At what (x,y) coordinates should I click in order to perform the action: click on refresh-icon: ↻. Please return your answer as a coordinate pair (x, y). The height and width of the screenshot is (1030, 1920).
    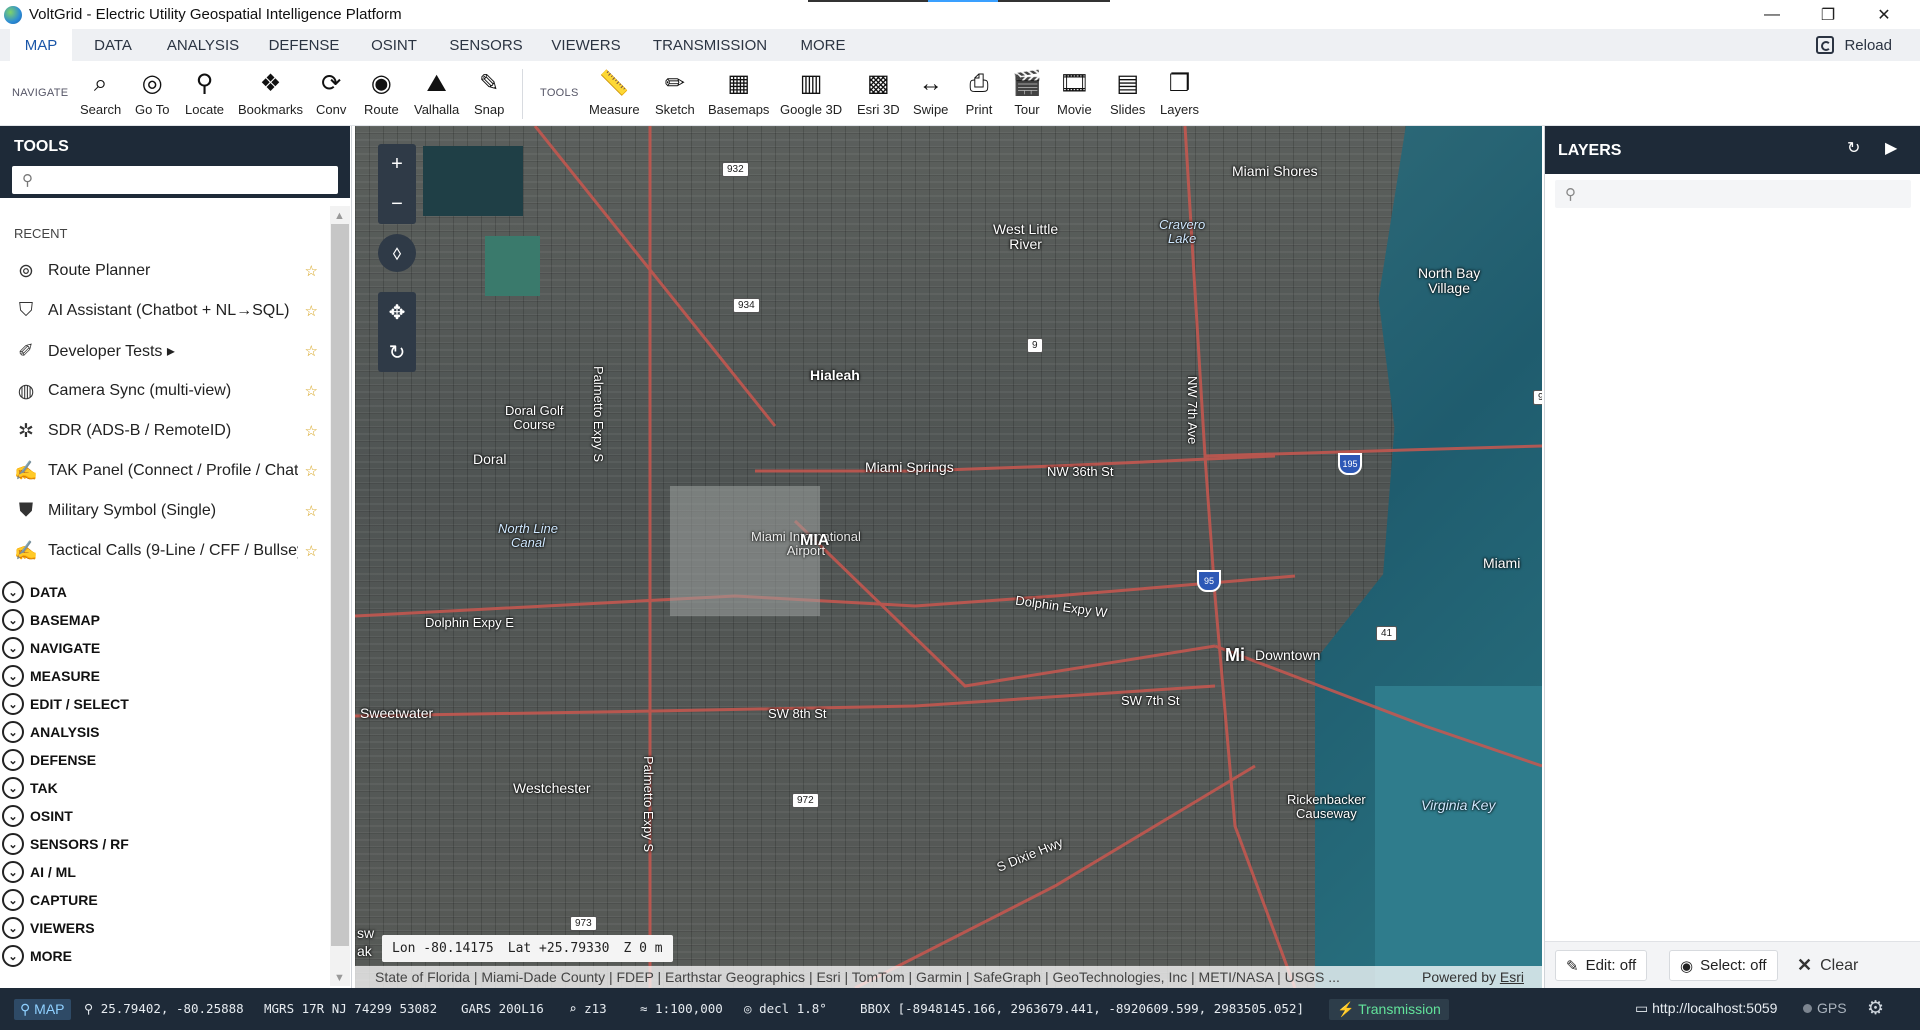
    Looking at the image, I should click on (1853, 148).